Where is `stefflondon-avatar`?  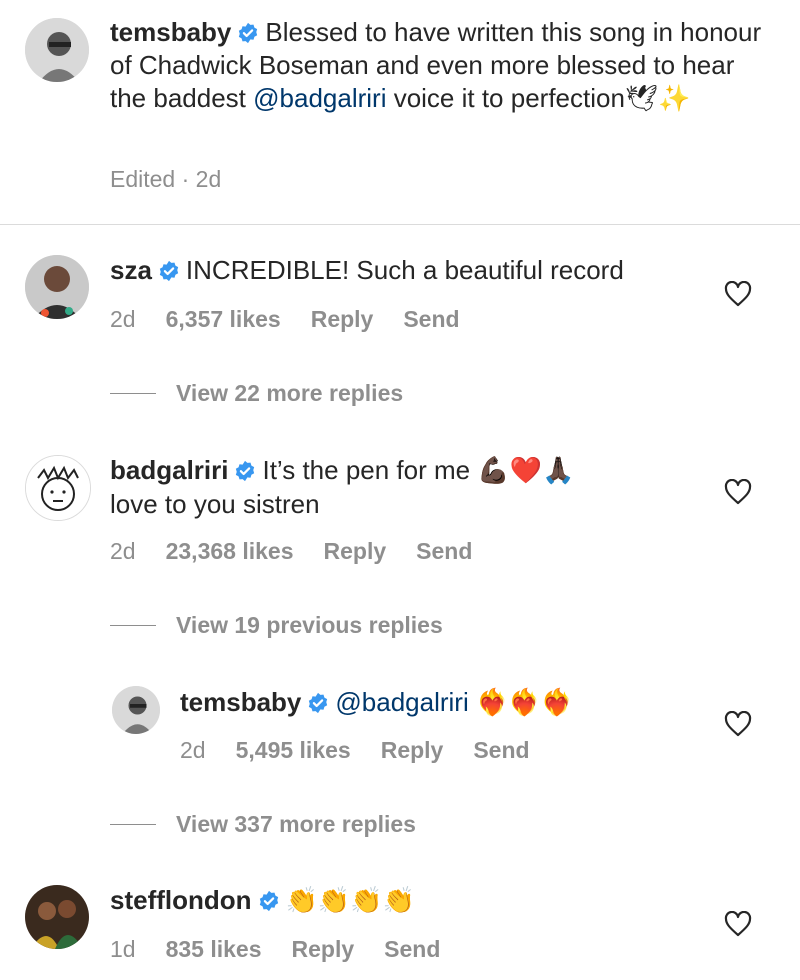 stefflondon-avatar is located at coordinates (57, 917).